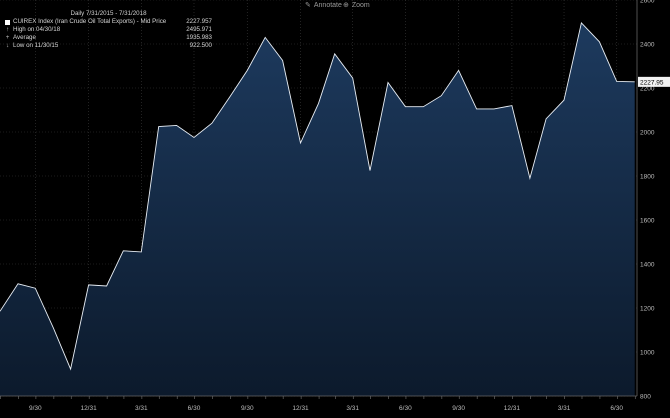 Image resolution: width=670 pixels, height=418 pixels. I want to click on legend-high-row: ↑ High on 04/30/18 2495.971, so click(108, 30).